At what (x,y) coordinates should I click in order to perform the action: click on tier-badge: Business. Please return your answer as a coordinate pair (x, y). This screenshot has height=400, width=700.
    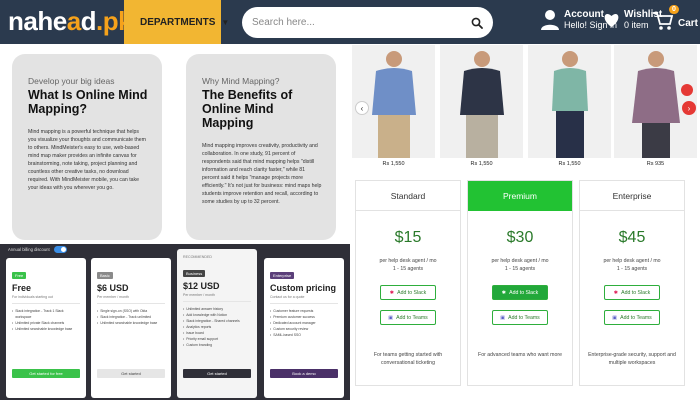
    Looking at the image, I should click on (194, 273).